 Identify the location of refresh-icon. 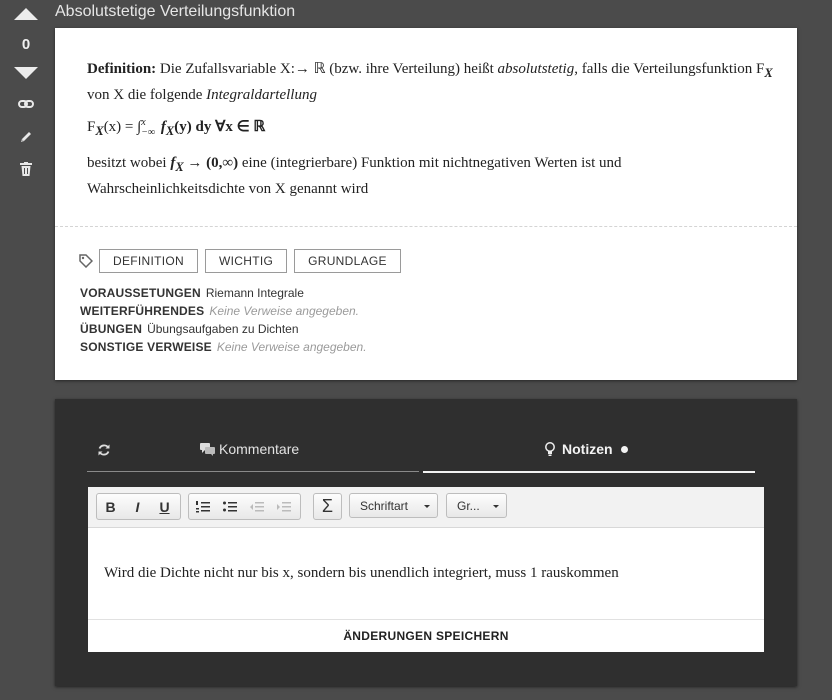
(104, 450).